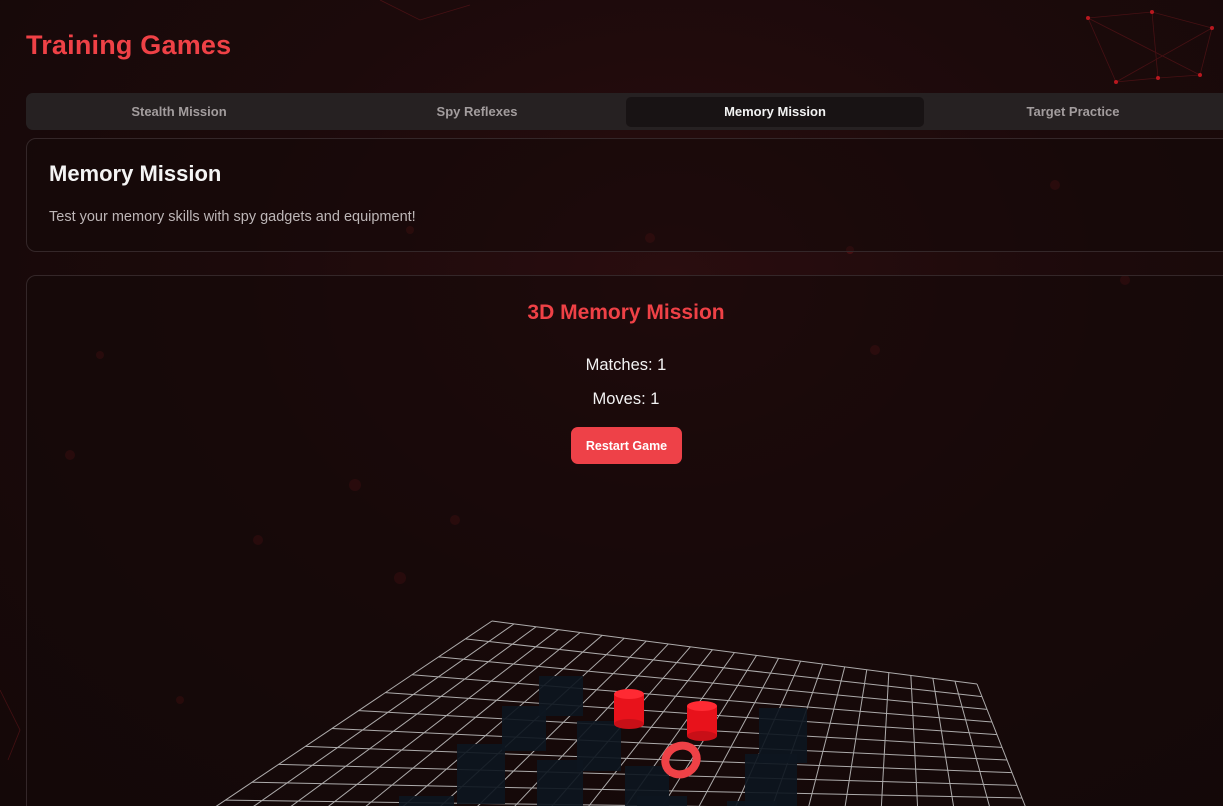  Describe the element at coordinates (477, 112) in the screenshot. I see `tab-spy-reflexes: Spy Reflexes` at that location.